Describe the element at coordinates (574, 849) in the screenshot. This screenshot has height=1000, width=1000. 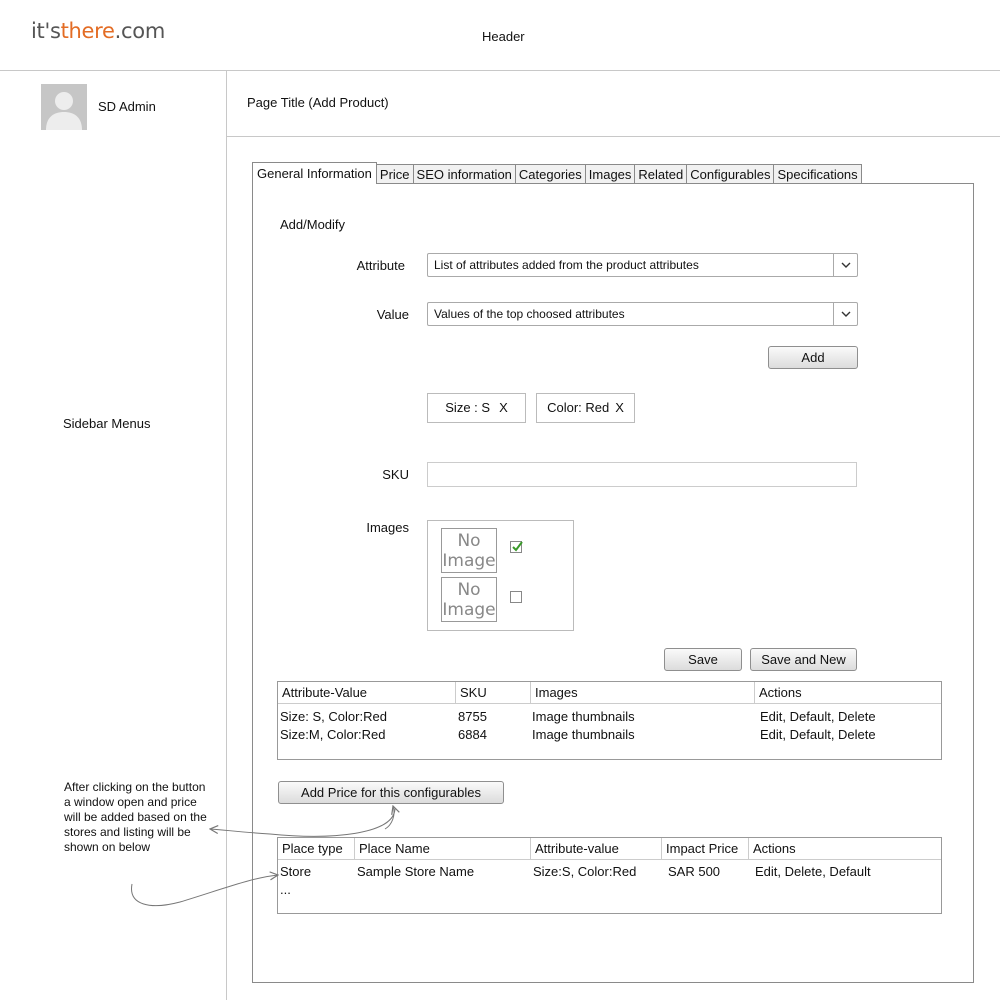
I see `column-header: Attribute-value` at that location.